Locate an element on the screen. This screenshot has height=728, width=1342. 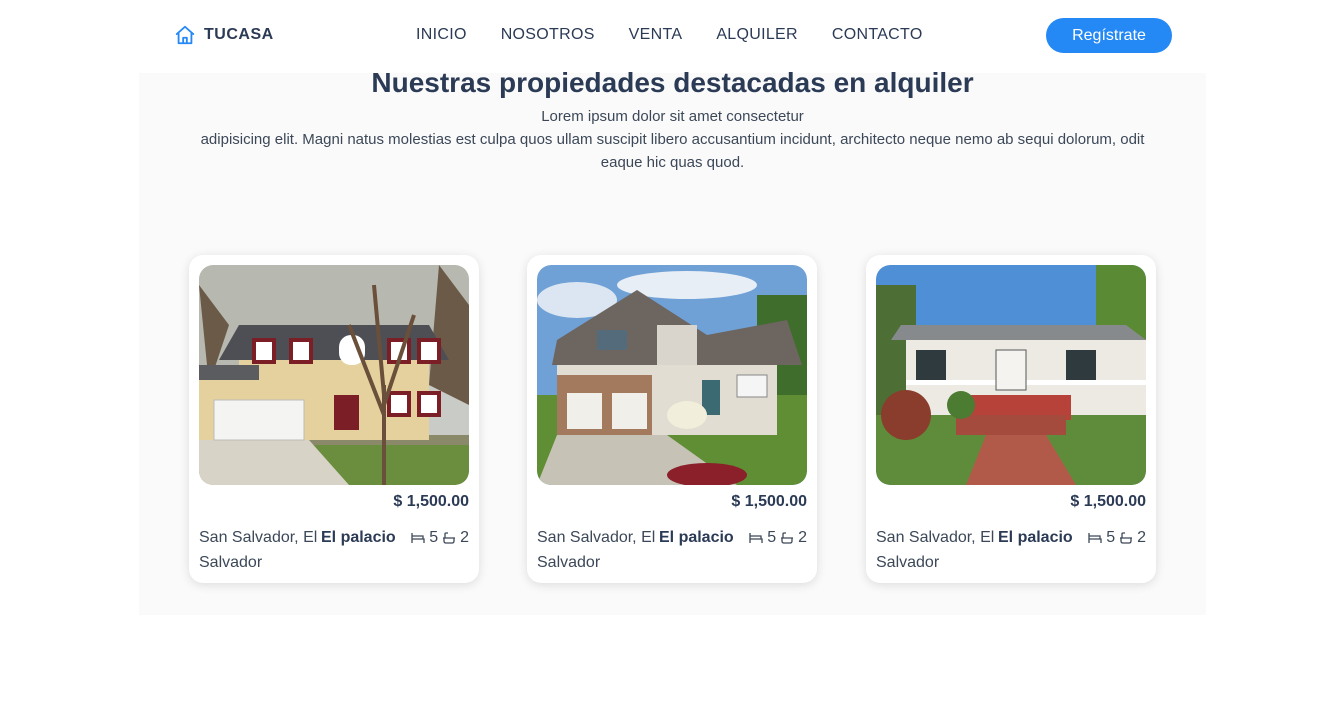
brand-name: TUCASA is located at coordinates (239, 34).